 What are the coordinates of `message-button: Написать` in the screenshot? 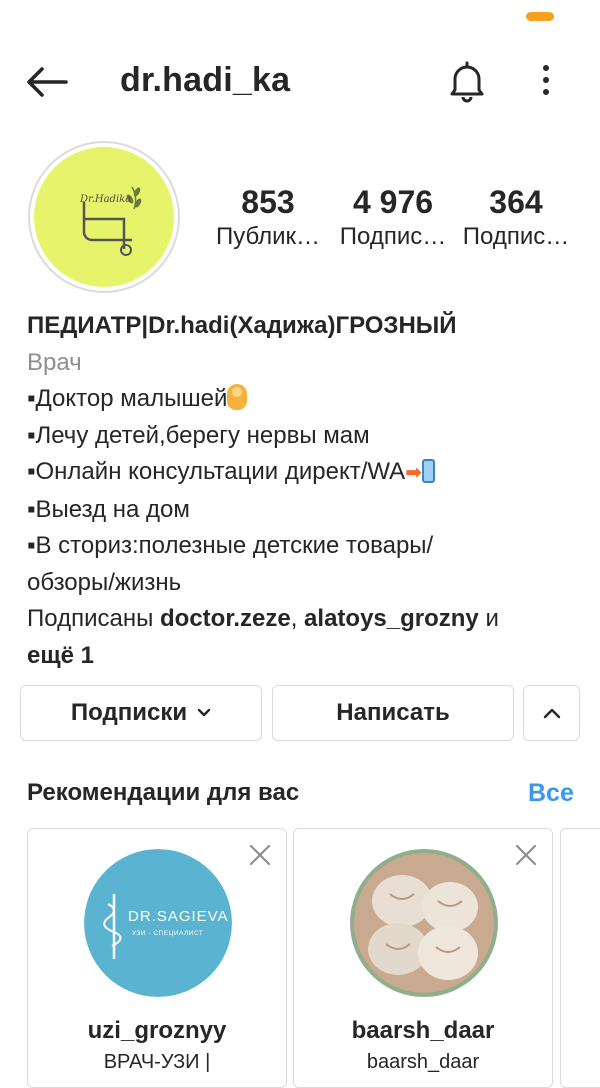 It's located at (393, 713).